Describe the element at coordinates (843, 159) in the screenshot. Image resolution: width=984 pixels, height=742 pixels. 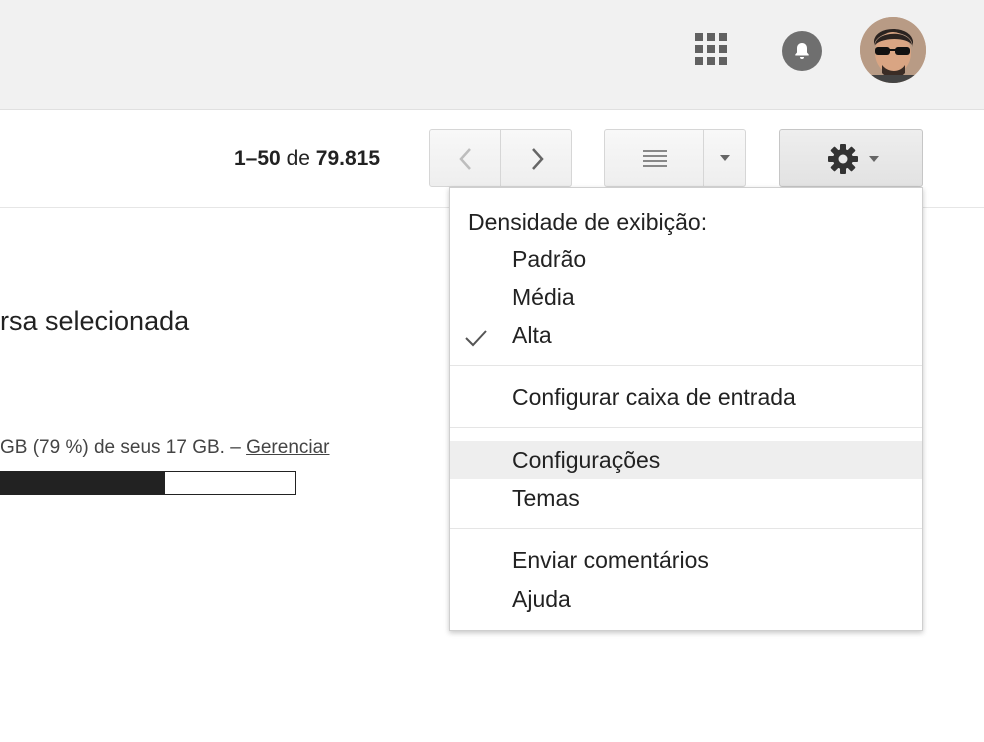
I see `gear-icon` at that location.